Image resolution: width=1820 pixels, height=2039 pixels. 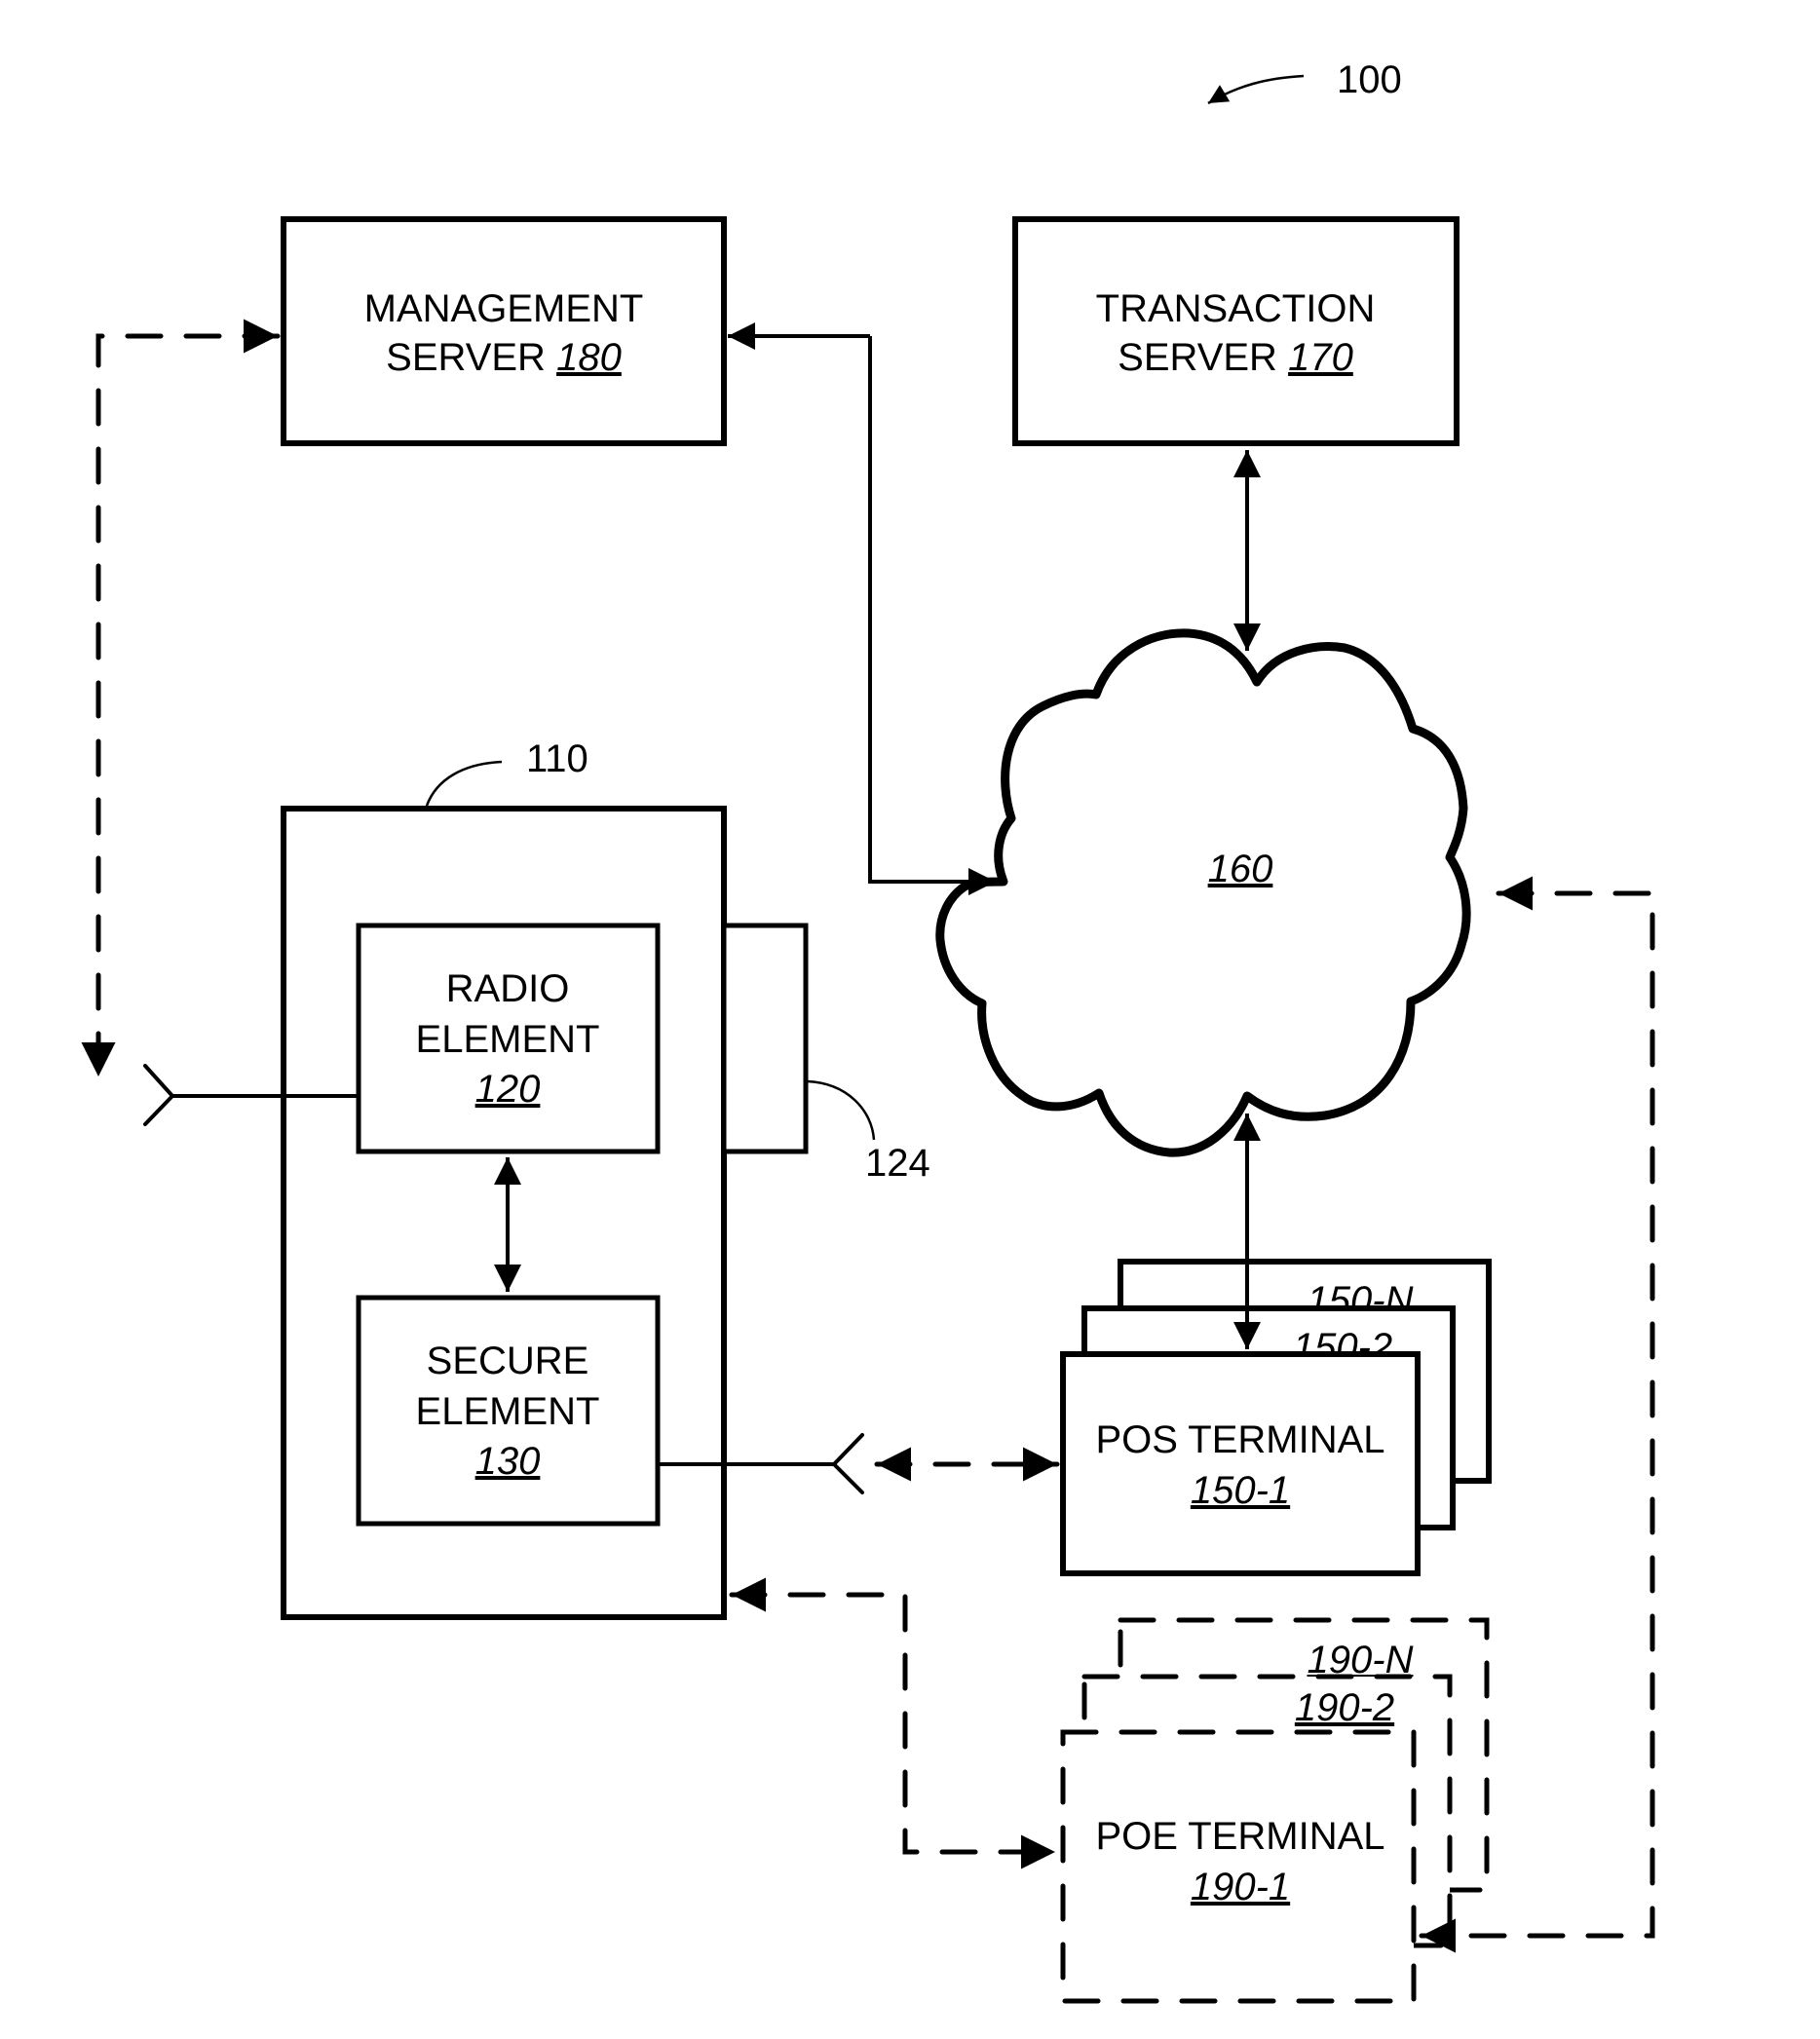 I want to click on device-tab-leader, so click(x=841, y=1110).